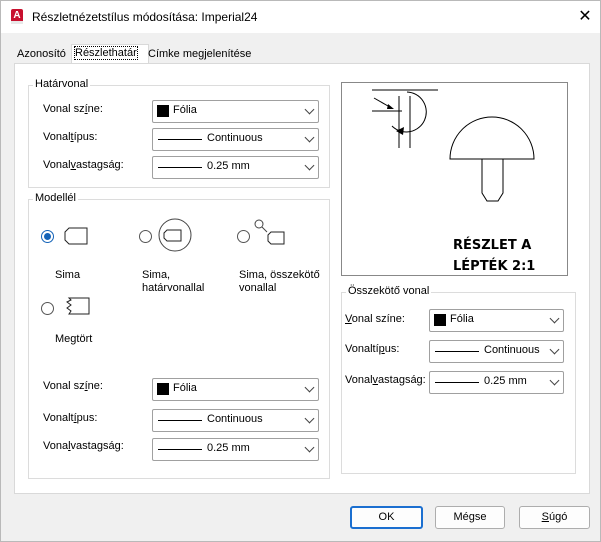  Describe the element at coordinates (173, 288) in the screenshot. I see `option-smooth-border-label-line2: határvonallal` at that location.